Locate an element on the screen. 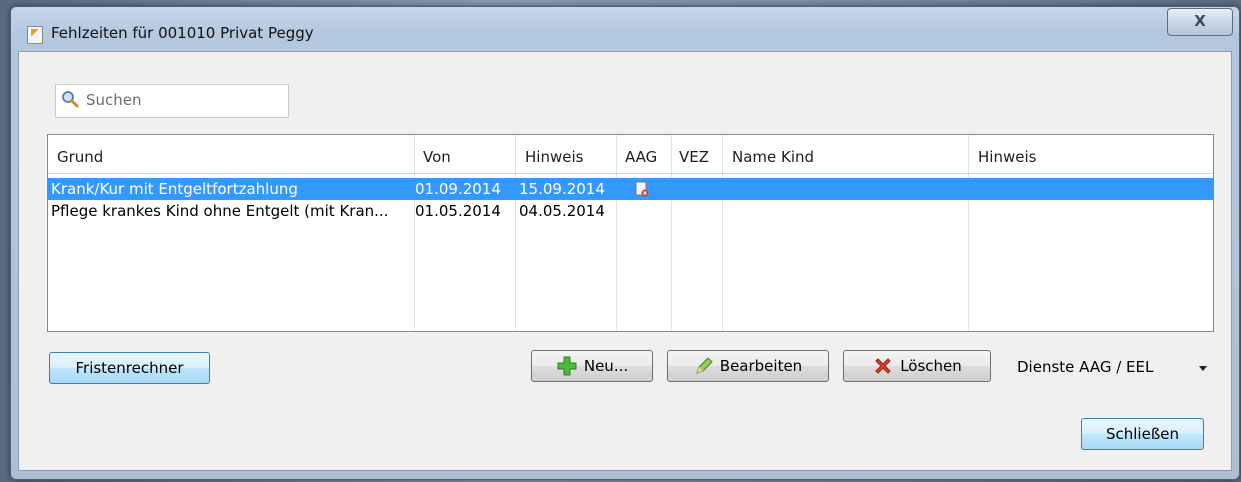  window-title: Fehlzeiten für 001010 Privat Peggy is located at coordinates (182, 33).